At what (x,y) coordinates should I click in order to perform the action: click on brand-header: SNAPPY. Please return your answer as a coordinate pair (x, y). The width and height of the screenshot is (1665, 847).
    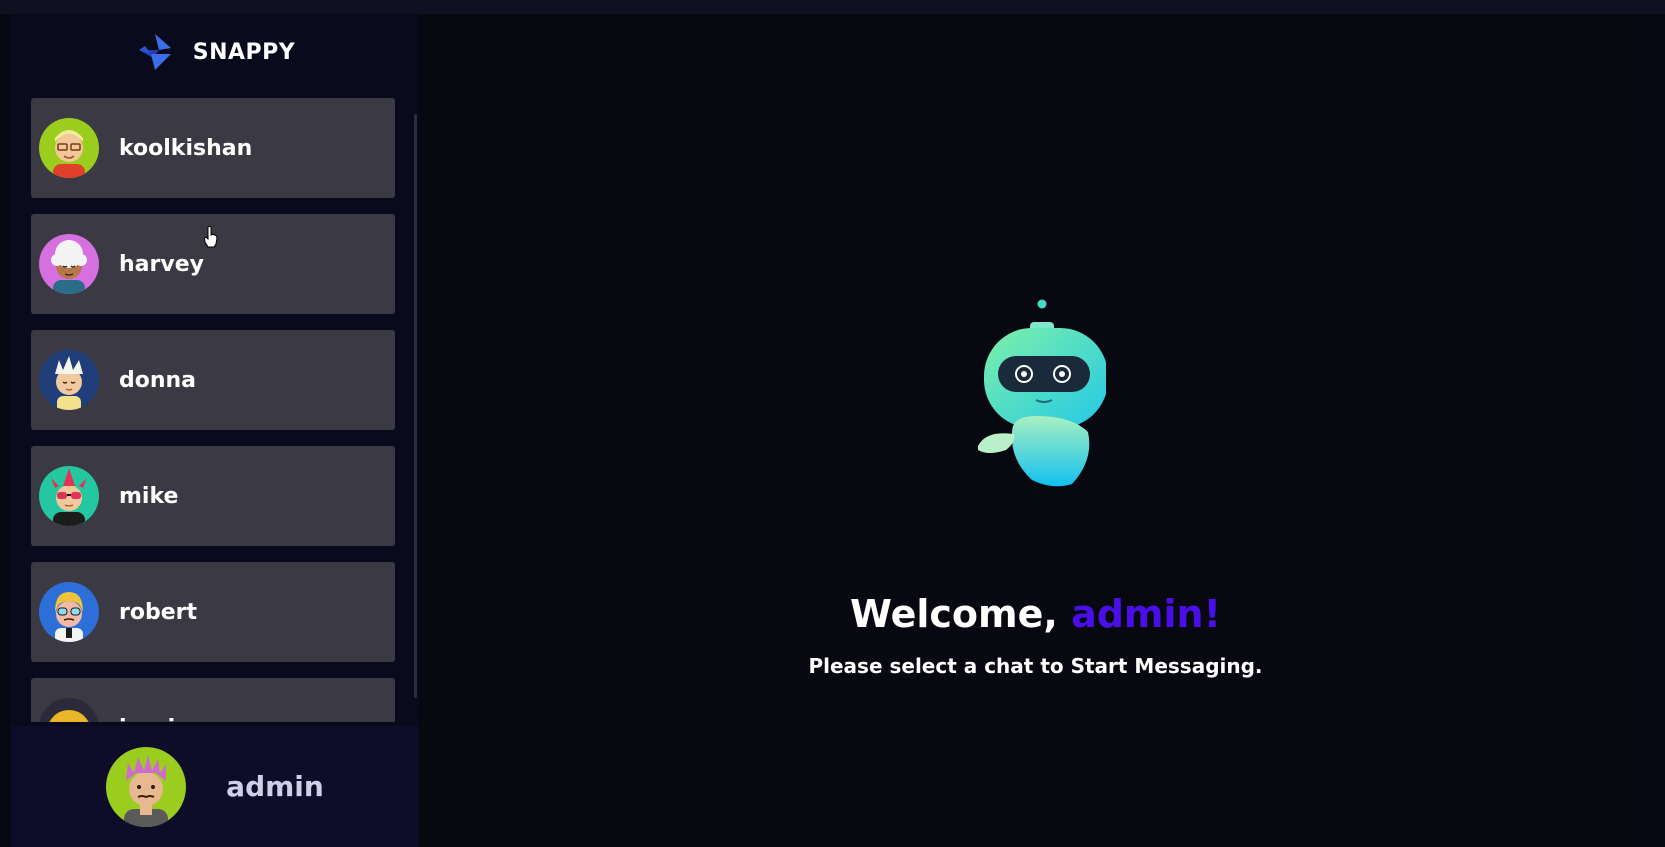
    Looking at the image, I should click on (215, 52).